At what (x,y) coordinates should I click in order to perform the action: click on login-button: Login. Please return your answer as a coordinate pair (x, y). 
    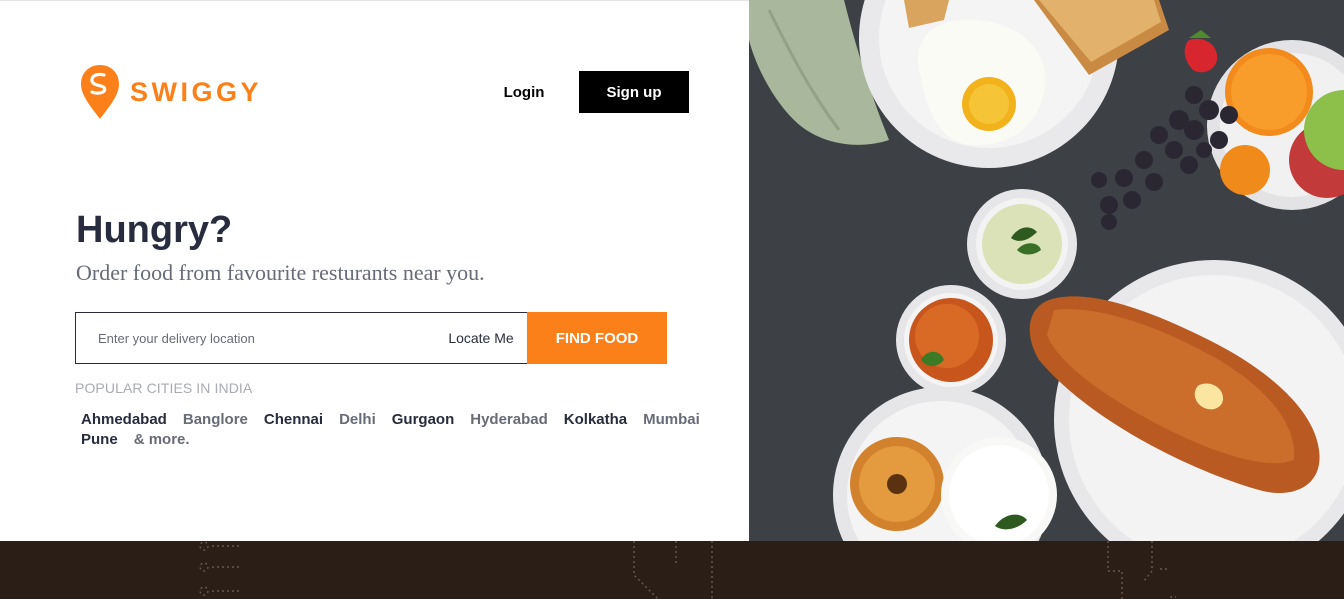
    Looking at the image, I should click on (524, 92).